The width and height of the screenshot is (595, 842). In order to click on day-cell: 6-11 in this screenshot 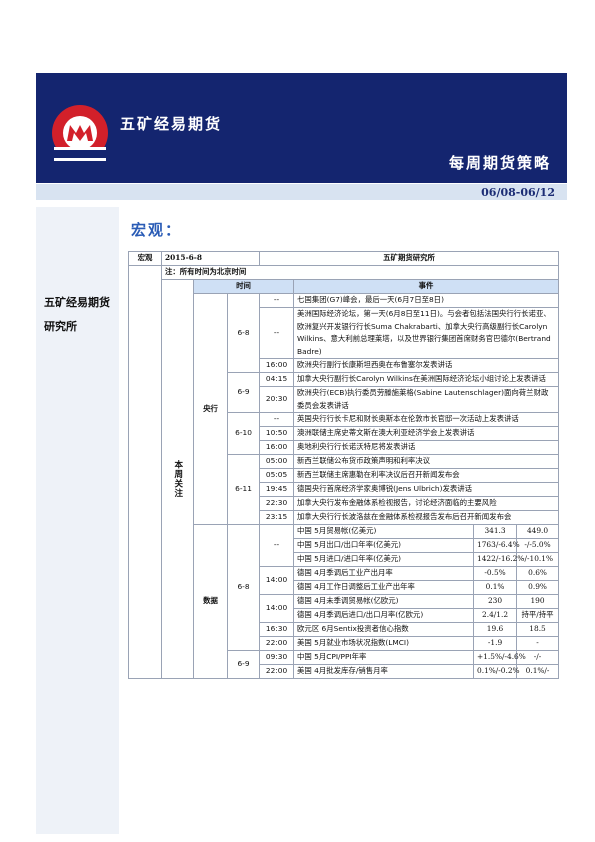, I will do `click(243, 489)`.